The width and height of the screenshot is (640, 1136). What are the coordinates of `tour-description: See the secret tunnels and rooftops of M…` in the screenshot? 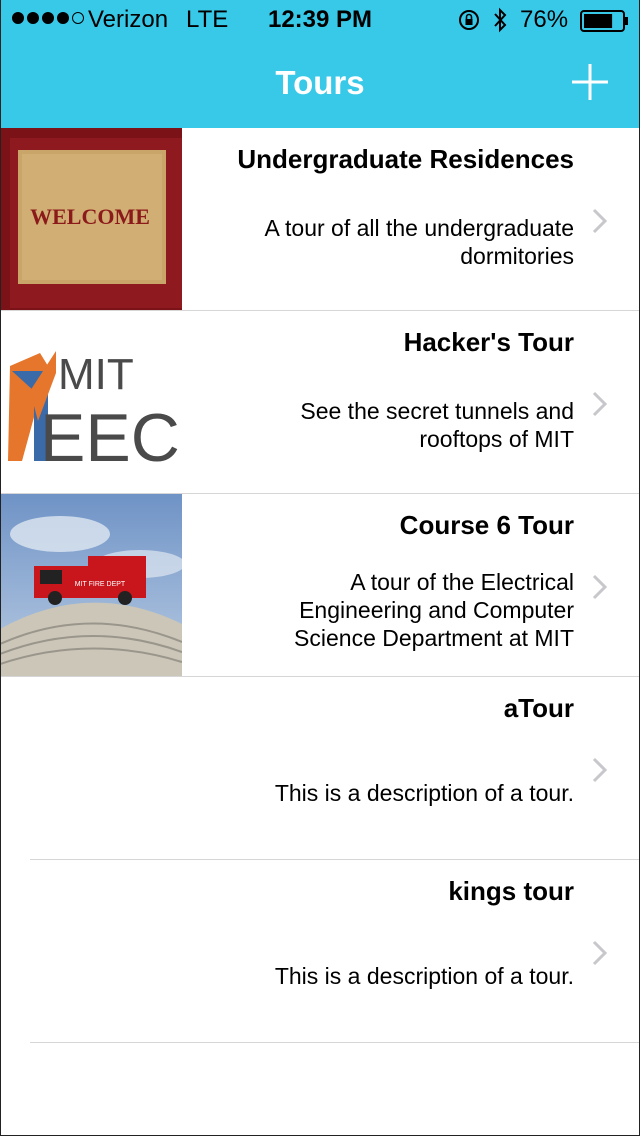 It's located at (437, 425).